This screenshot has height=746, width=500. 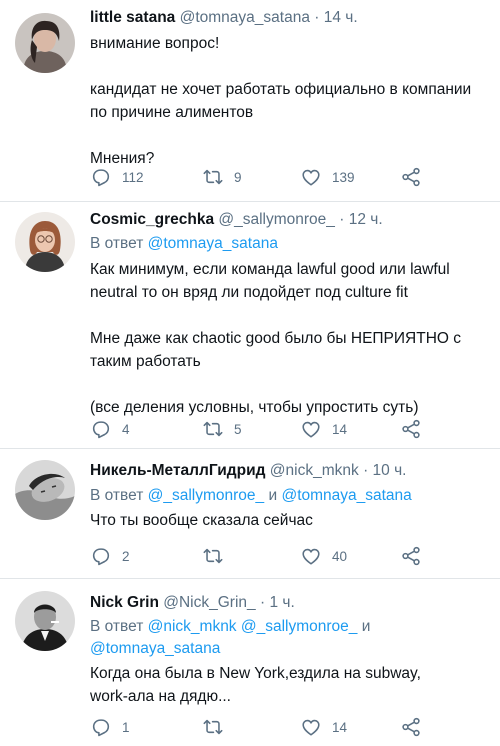 I want to click on retweet-count: 9, so click(x=238, y=177).